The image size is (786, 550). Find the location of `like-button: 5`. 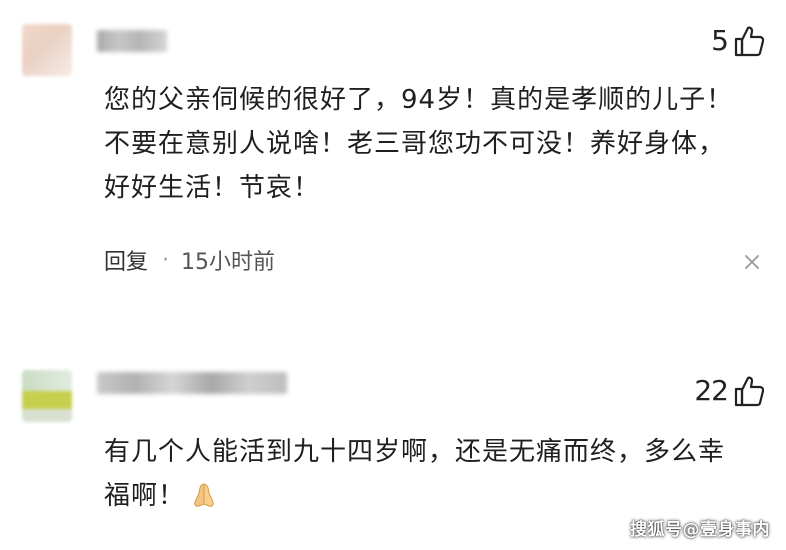

like-button: 5 is located at coordinates (737, 40).